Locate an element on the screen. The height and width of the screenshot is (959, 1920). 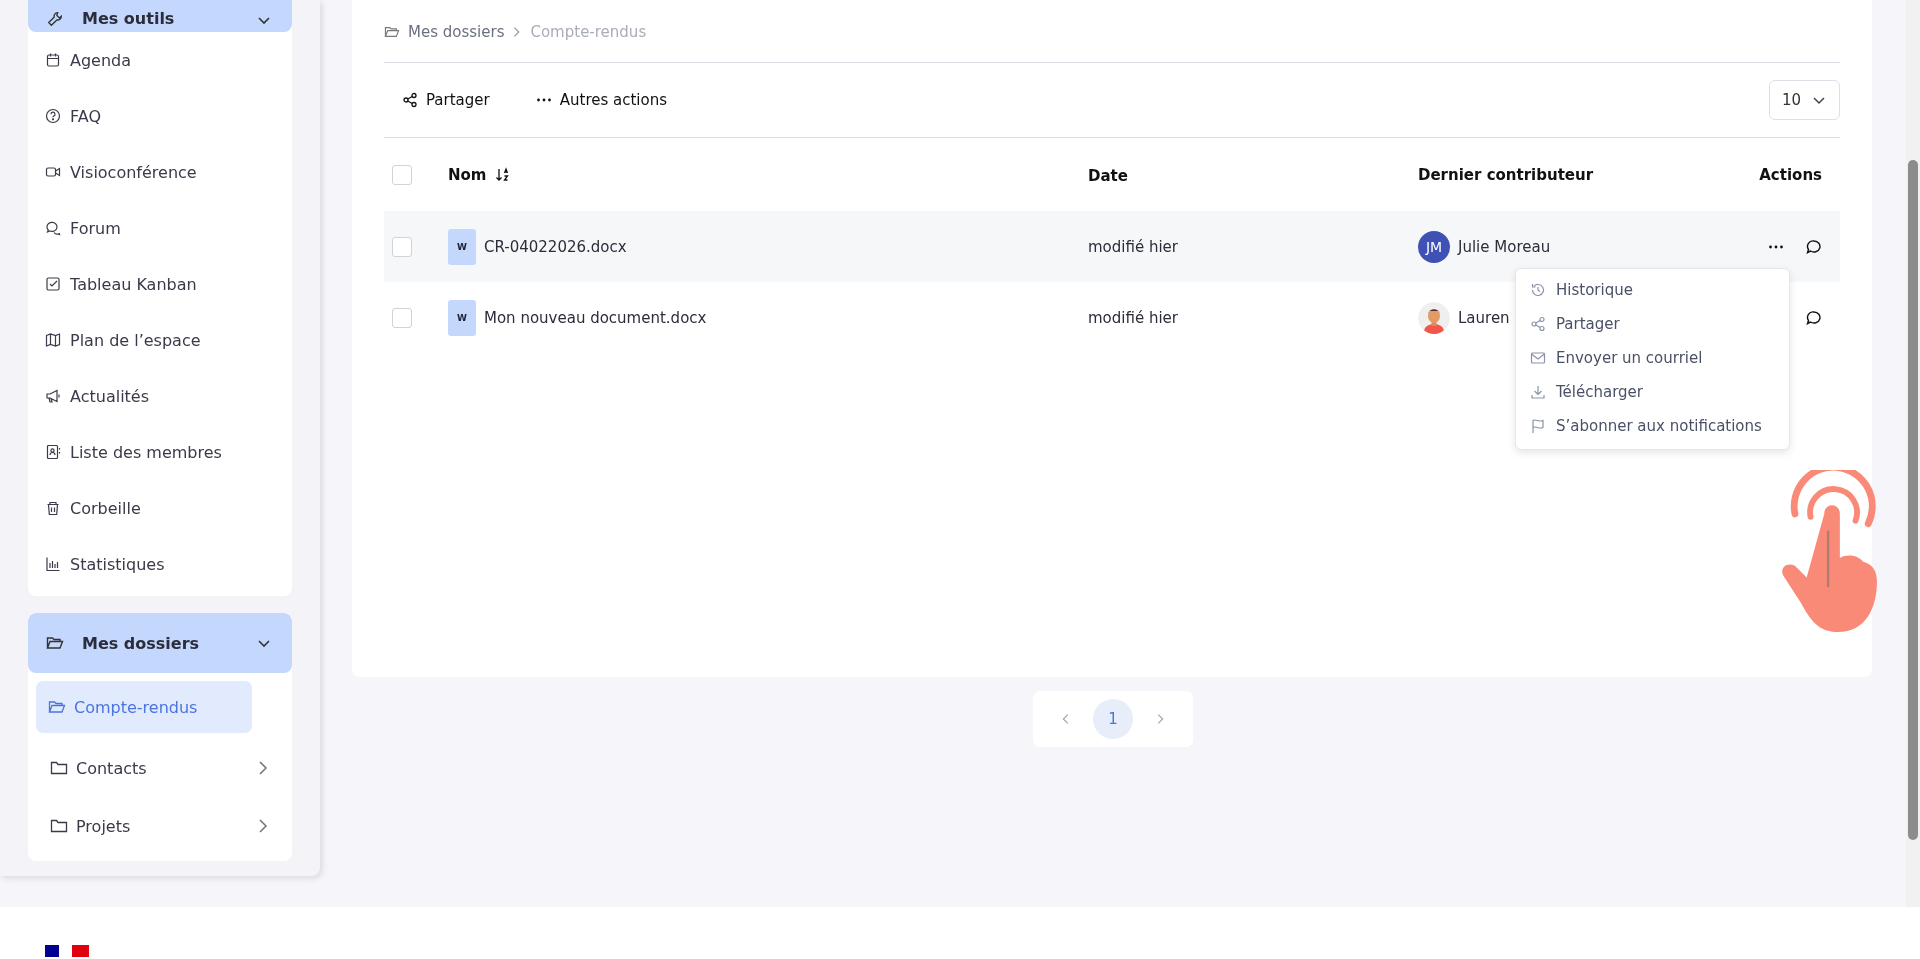
group-header: Mes dossiers is located at coordinates (160, 643).